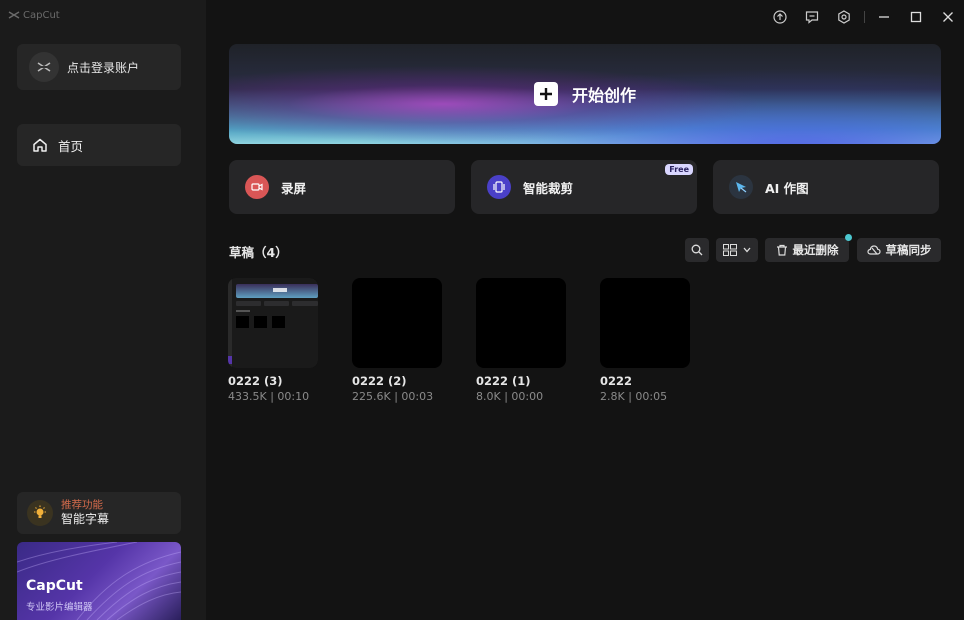 This screenshot has width=964, height=620. I want to click on ai-draw-button: AI 作图, so click(826, 187).